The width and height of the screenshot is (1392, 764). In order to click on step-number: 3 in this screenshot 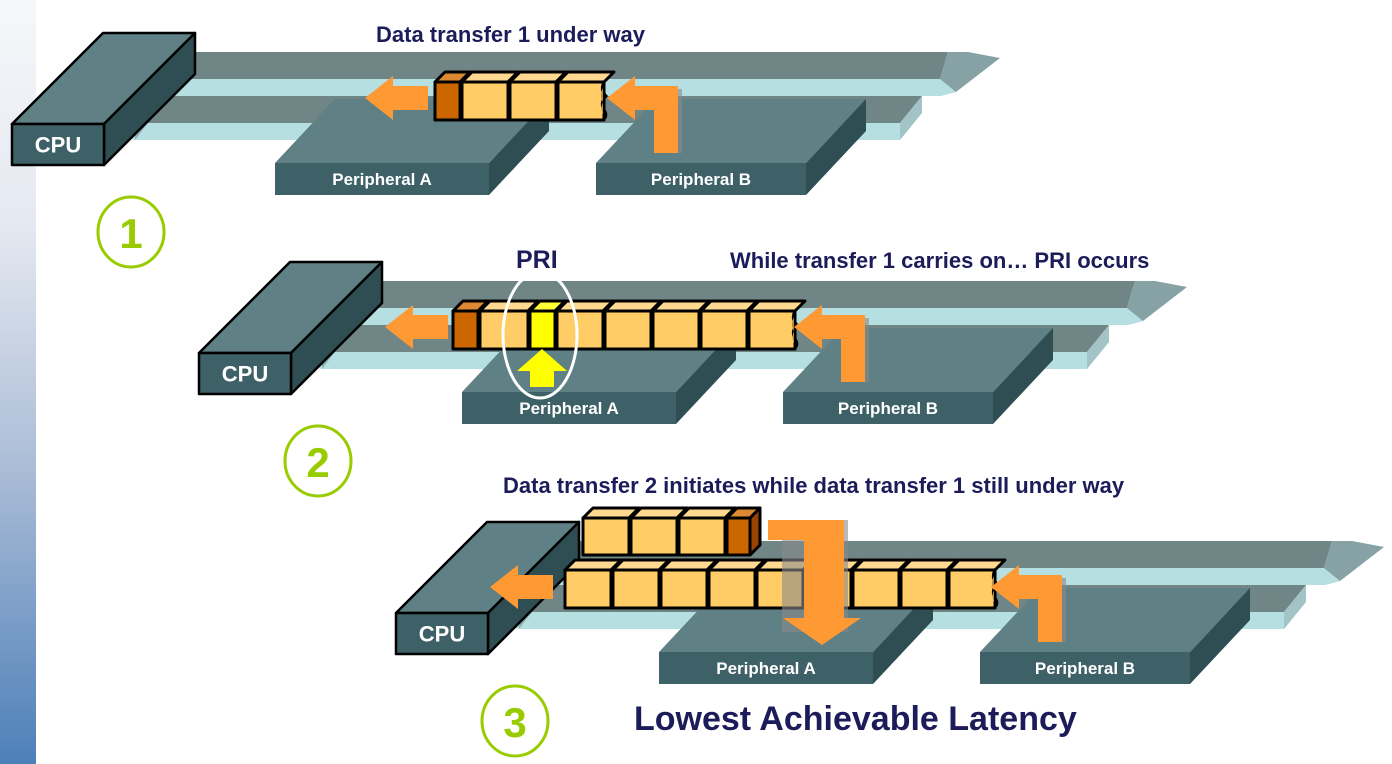, I will do `click(514, 722)`.